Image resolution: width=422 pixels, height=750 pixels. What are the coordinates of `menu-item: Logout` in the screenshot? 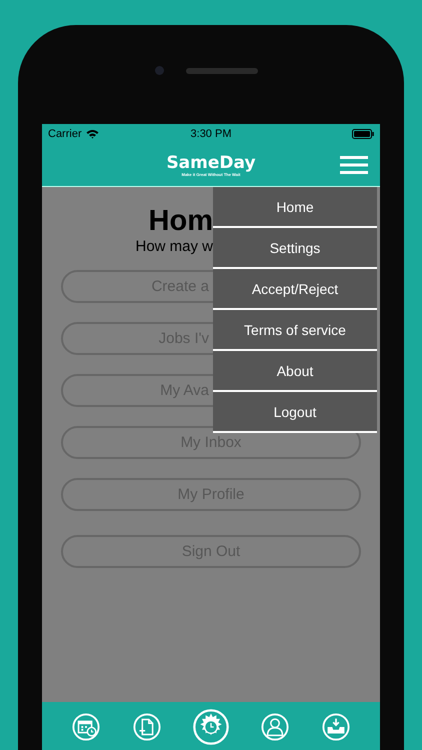 It's located at (295, 411).